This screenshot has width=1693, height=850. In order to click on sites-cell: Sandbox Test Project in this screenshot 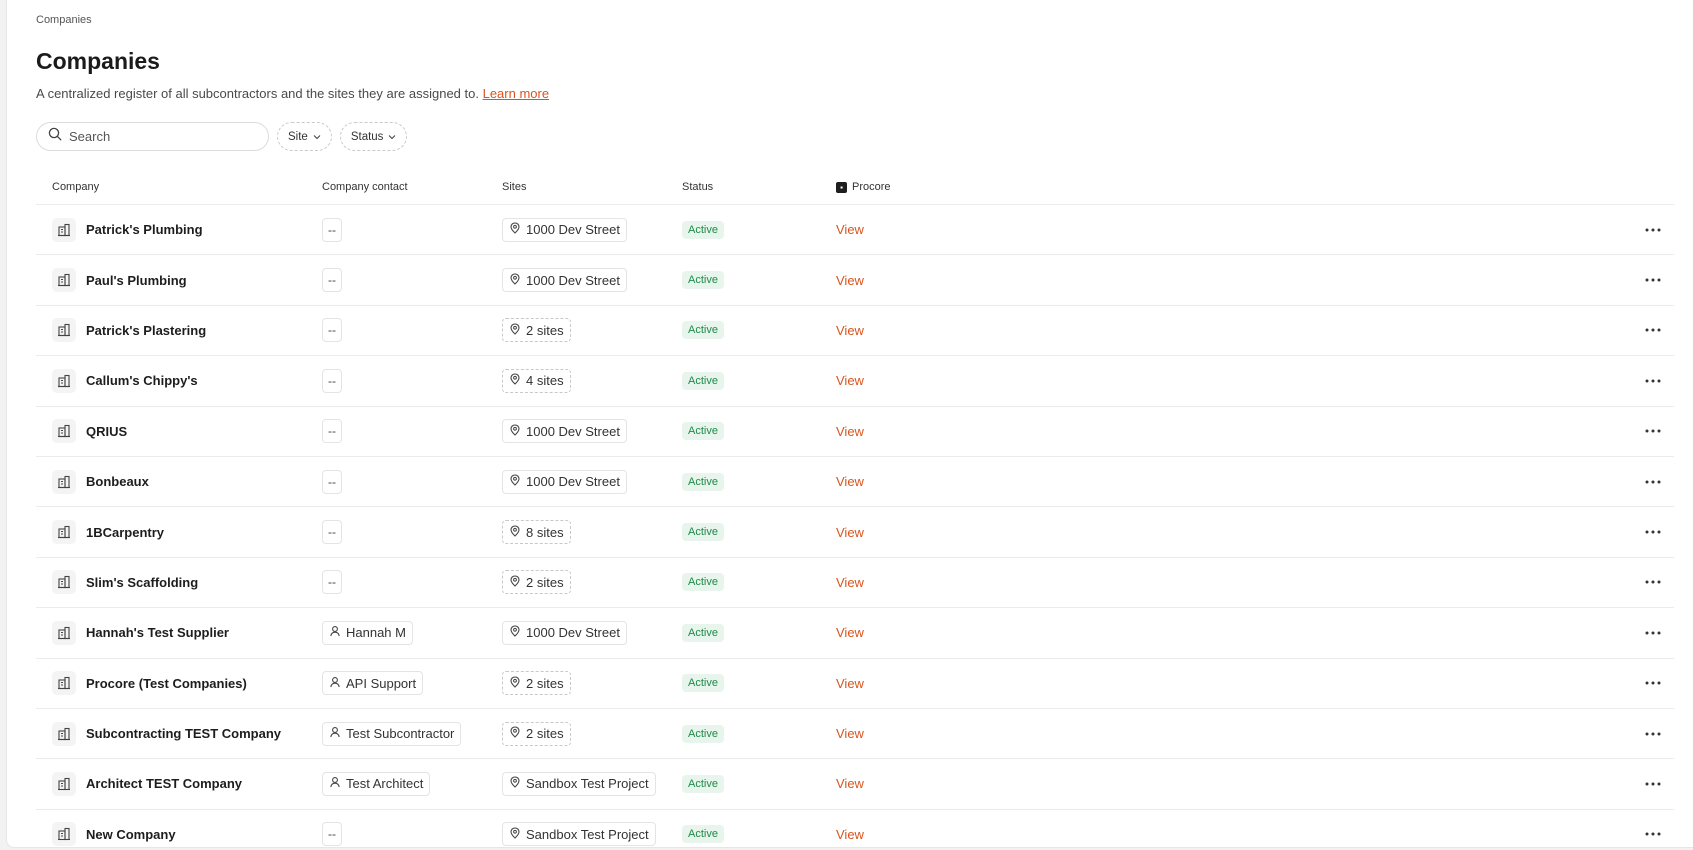, I will do `click(579, 834)`.